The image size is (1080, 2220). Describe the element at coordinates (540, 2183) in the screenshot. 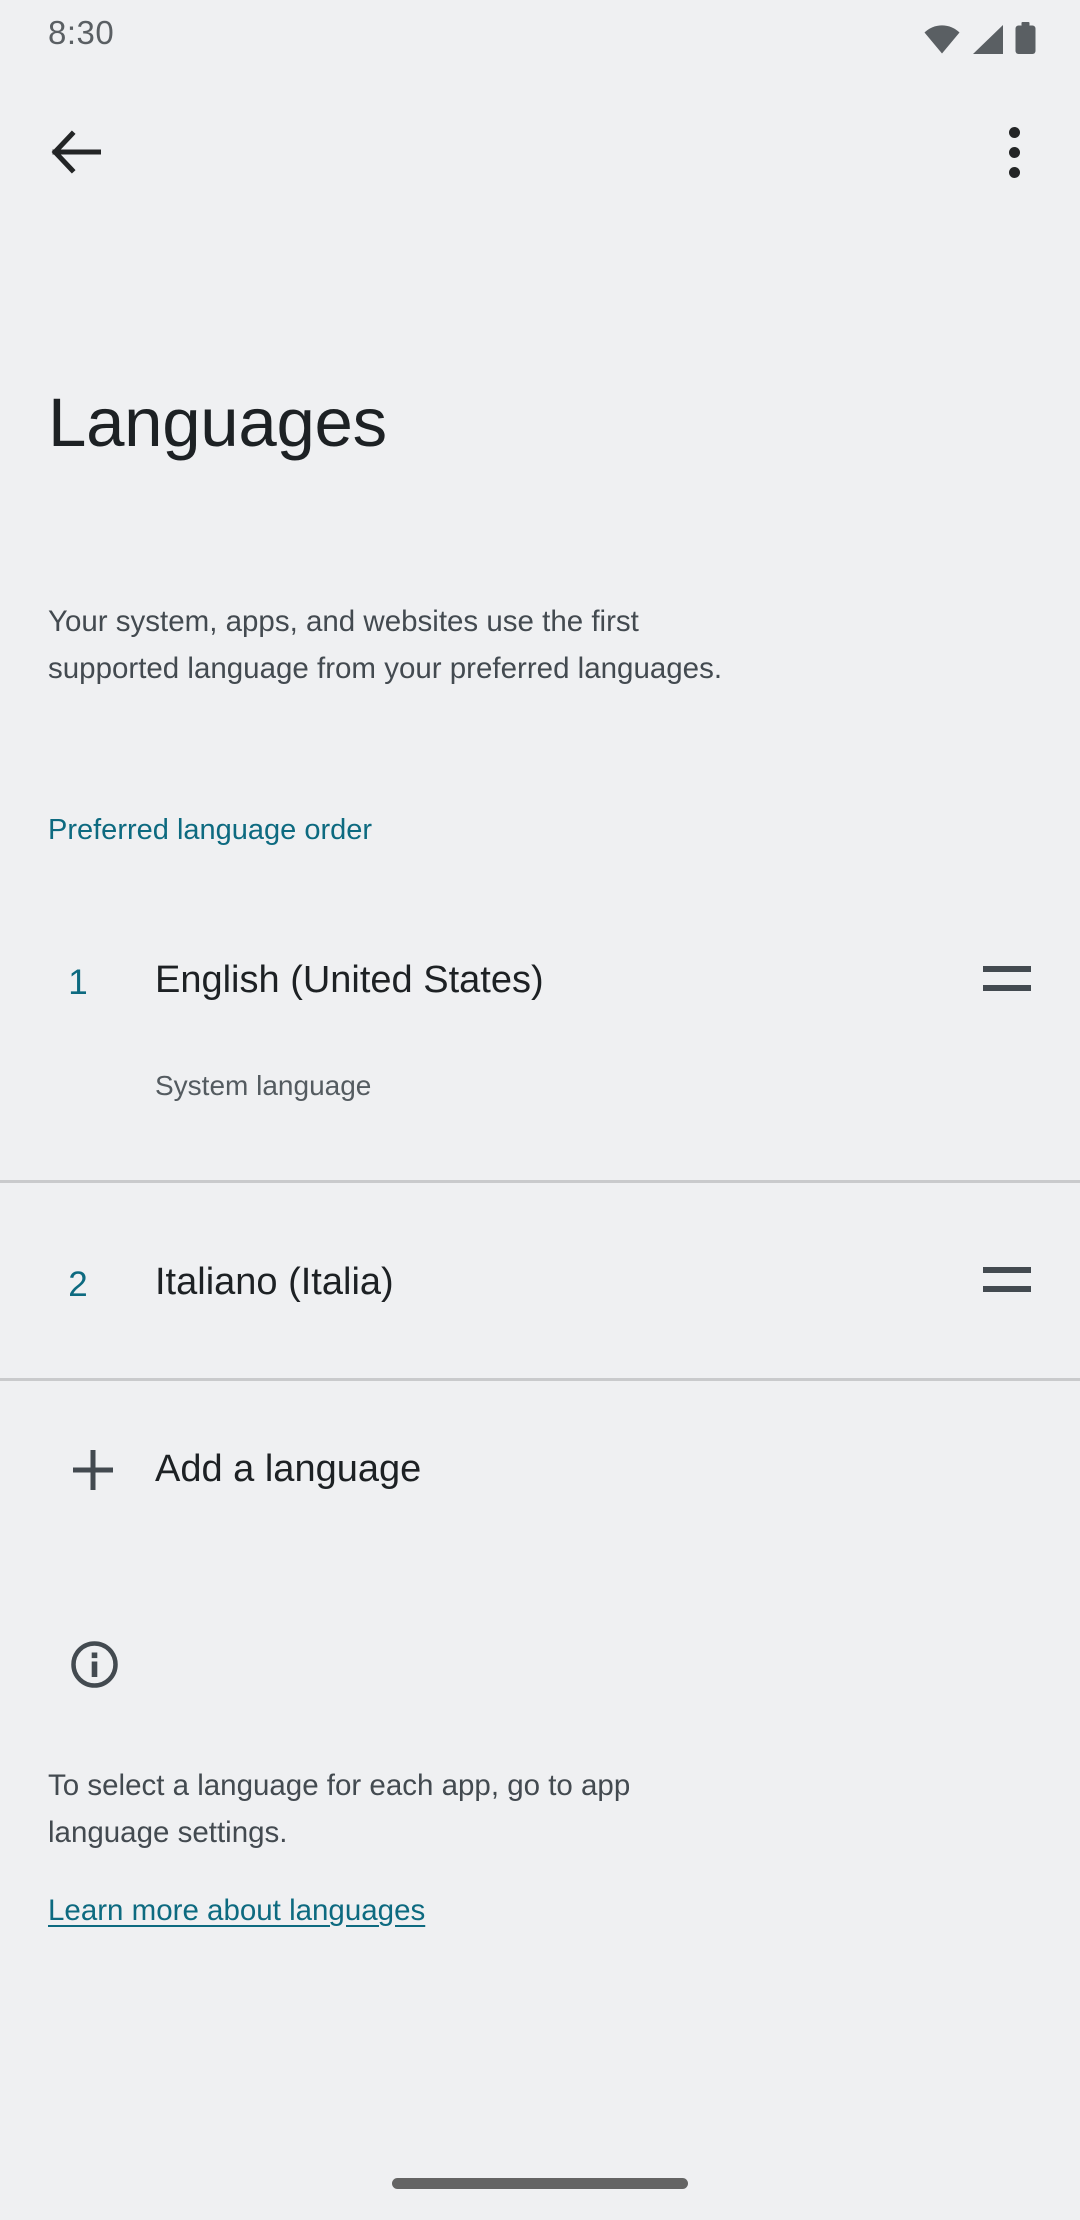

I see `home-indicator` at that location.